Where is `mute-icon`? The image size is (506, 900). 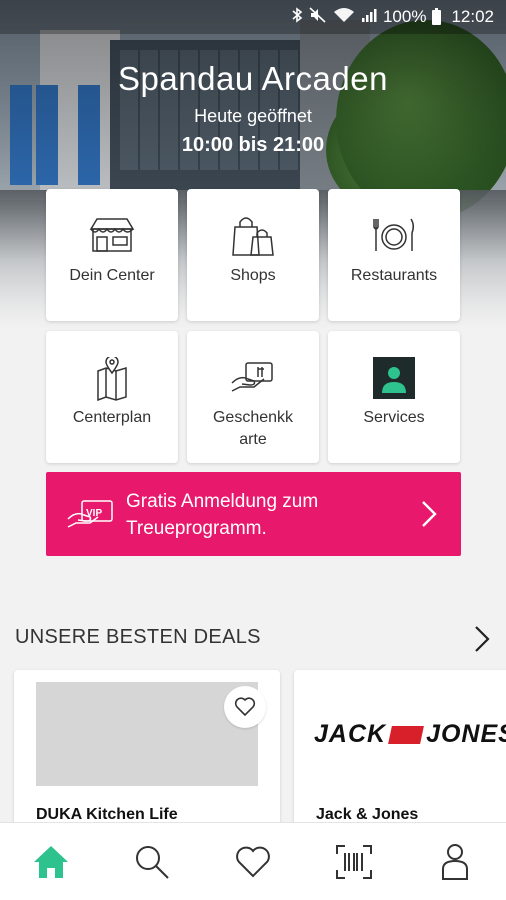
mute-icon is located at coordinates (318, 17).